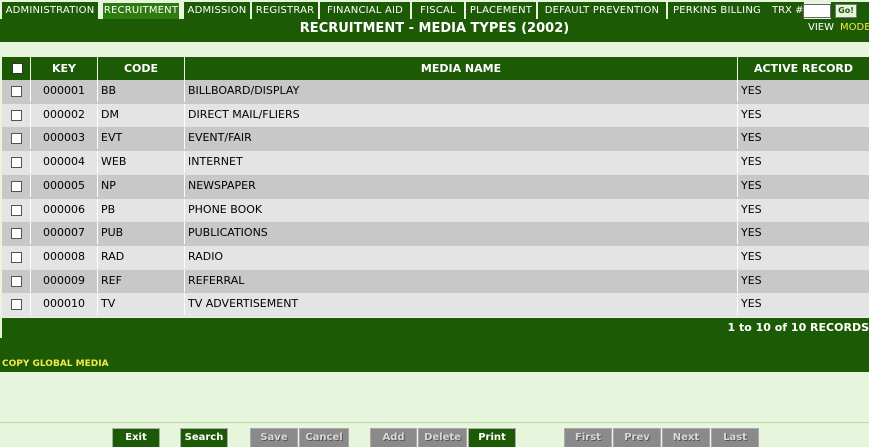 Image resolution: width=869 pixels, height=447 pixels. I want to click on cell-media-name: INTERNET, so click(461, 162).